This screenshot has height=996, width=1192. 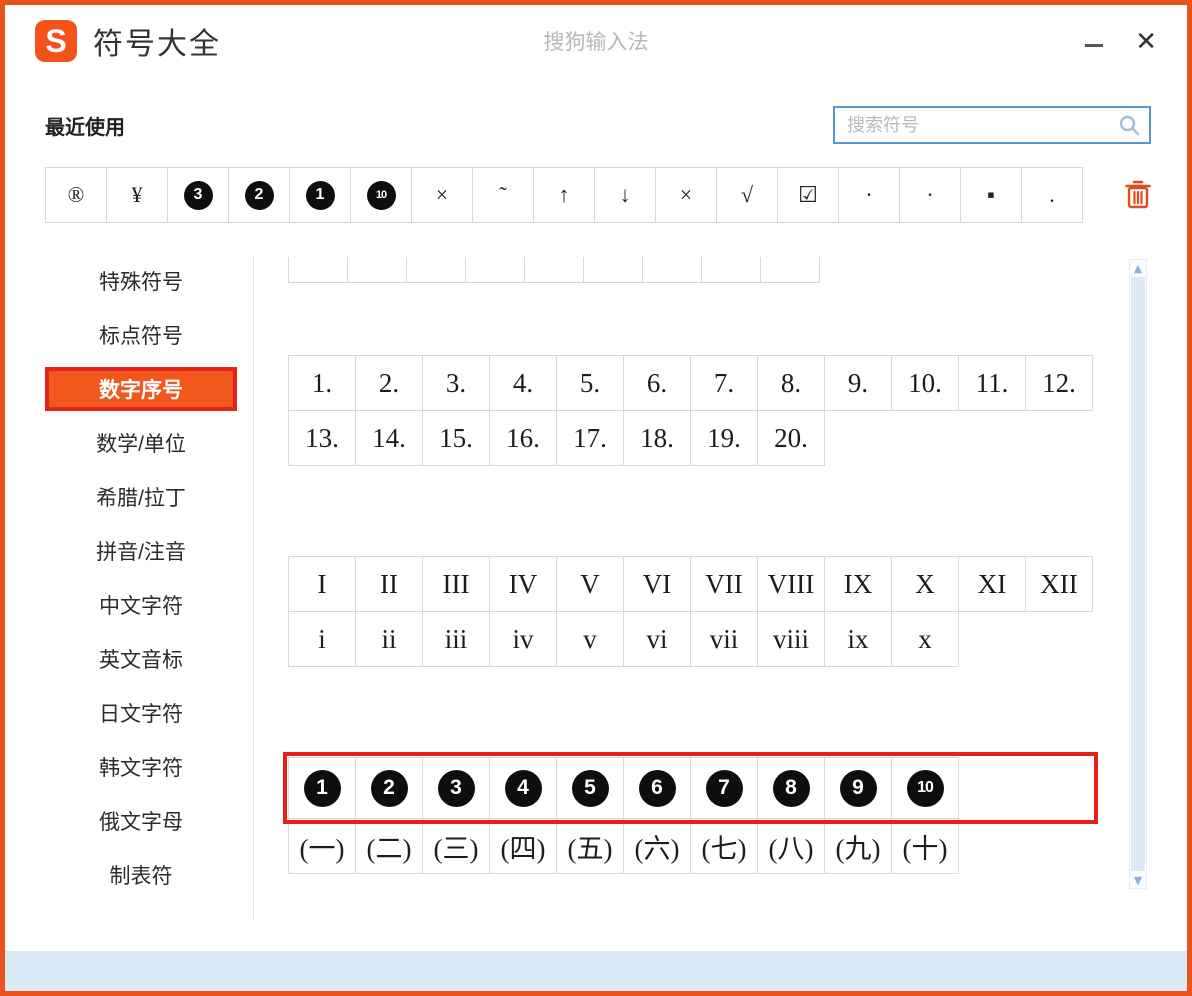 I want to click on symbol-cell: VII, so click(x=724, y=584).